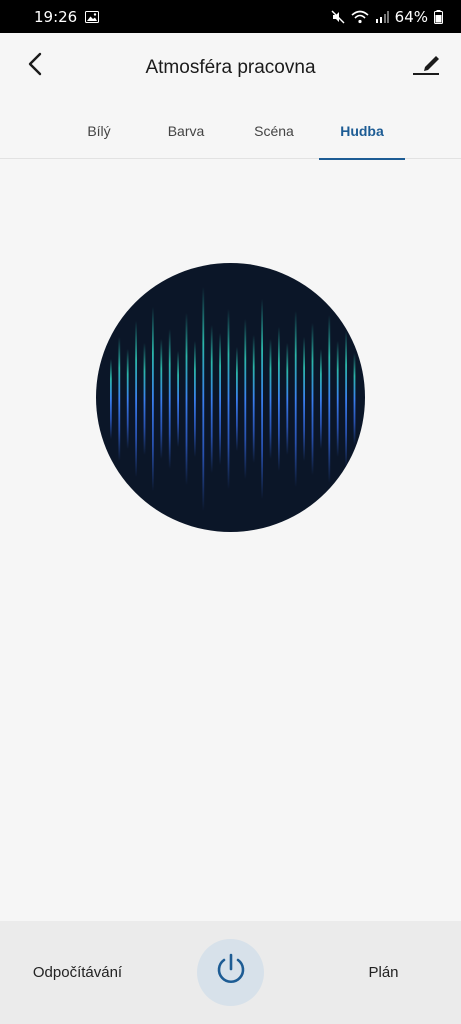 Image resolution: width=461 pixels, height=1024 pixels. I want to click on tab-label: Bílý, so click(99, 131).